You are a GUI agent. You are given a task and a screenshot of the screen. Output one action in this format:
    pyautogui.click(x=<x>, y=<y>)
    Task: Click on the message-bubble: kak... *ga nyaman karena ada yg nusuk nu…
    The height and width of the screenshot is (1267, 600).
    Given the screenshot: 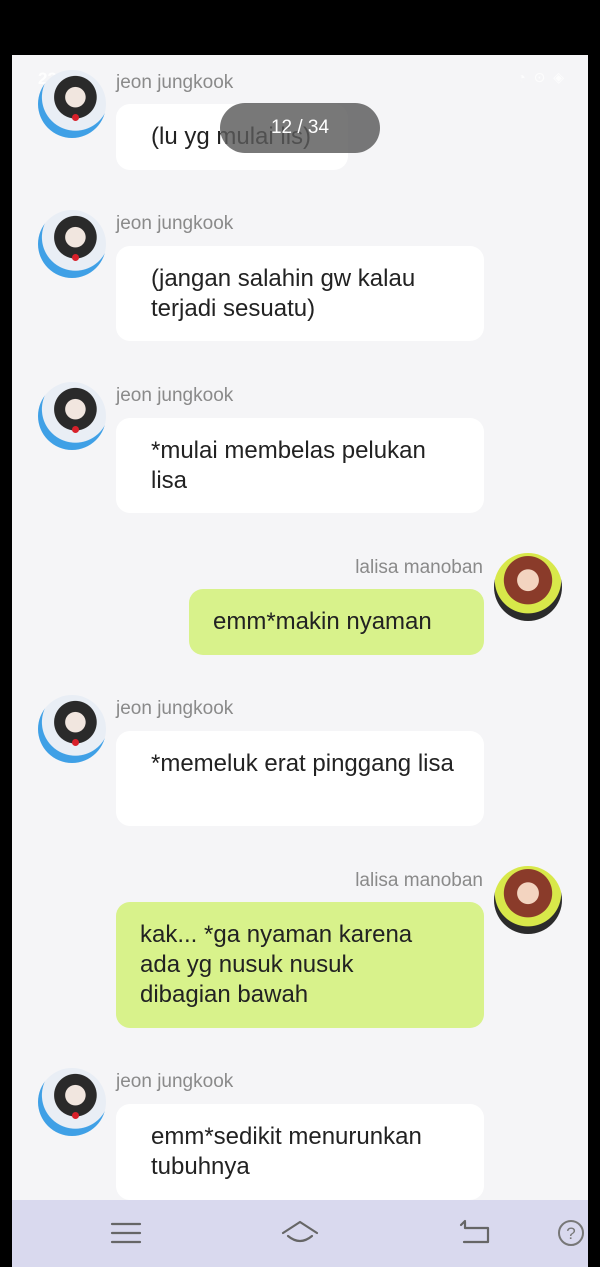 What is the action you would take?
    pyautogui.click(x=300, y=965)
    